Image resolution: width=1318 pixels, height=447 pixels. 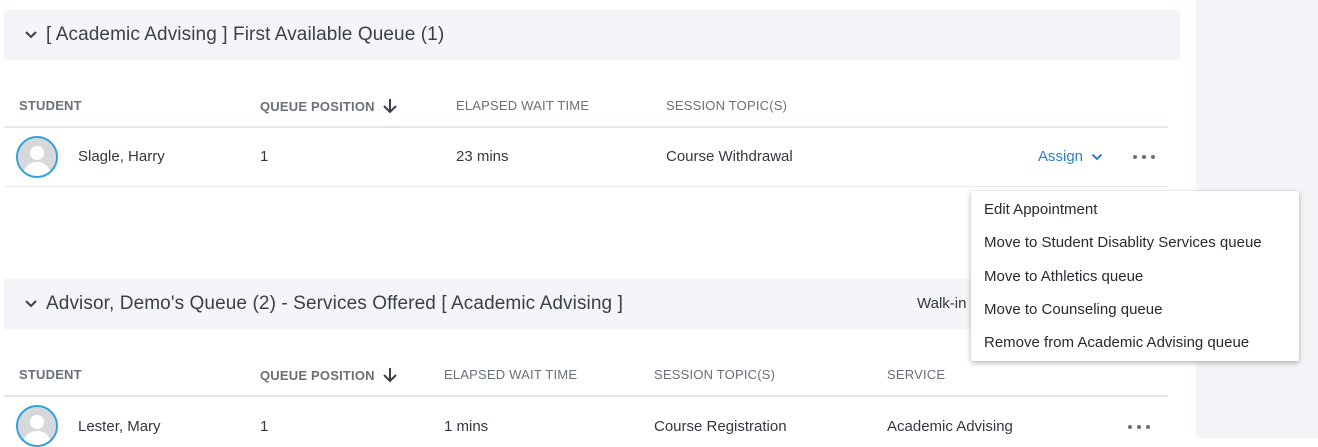 I want to click on elapsed-wait-time-value: 1 mins, so click(x=466, y=426).